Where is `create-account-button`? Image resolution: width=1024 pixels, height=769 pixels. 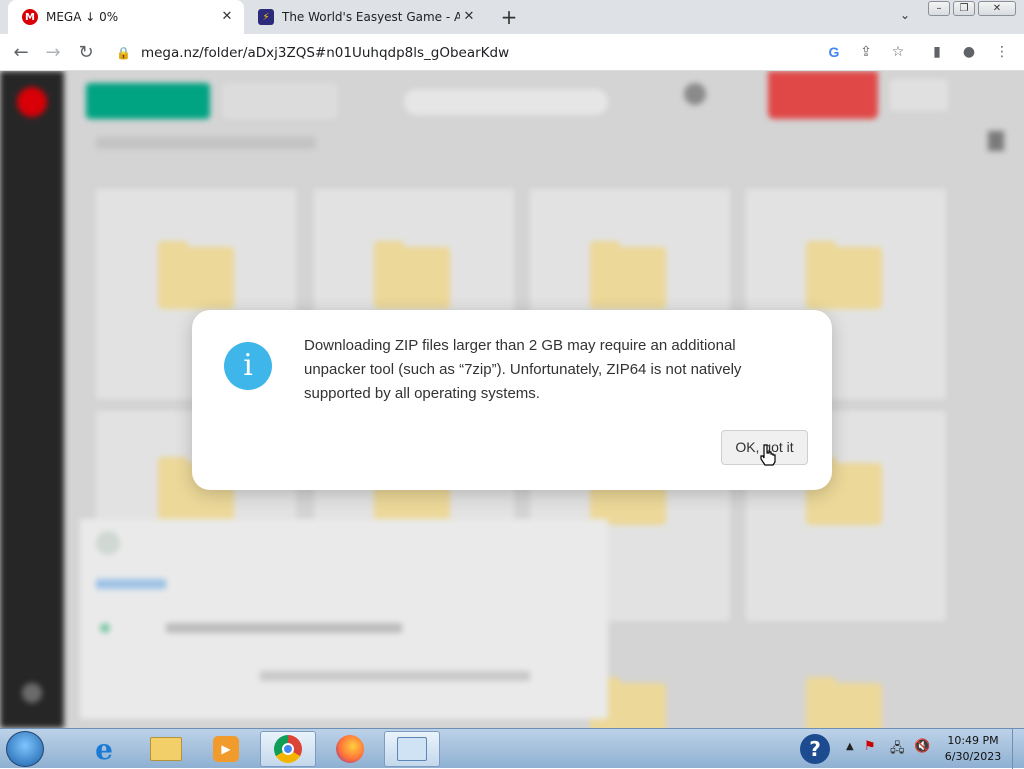
create-account-button is located at coordinates (823, 95).